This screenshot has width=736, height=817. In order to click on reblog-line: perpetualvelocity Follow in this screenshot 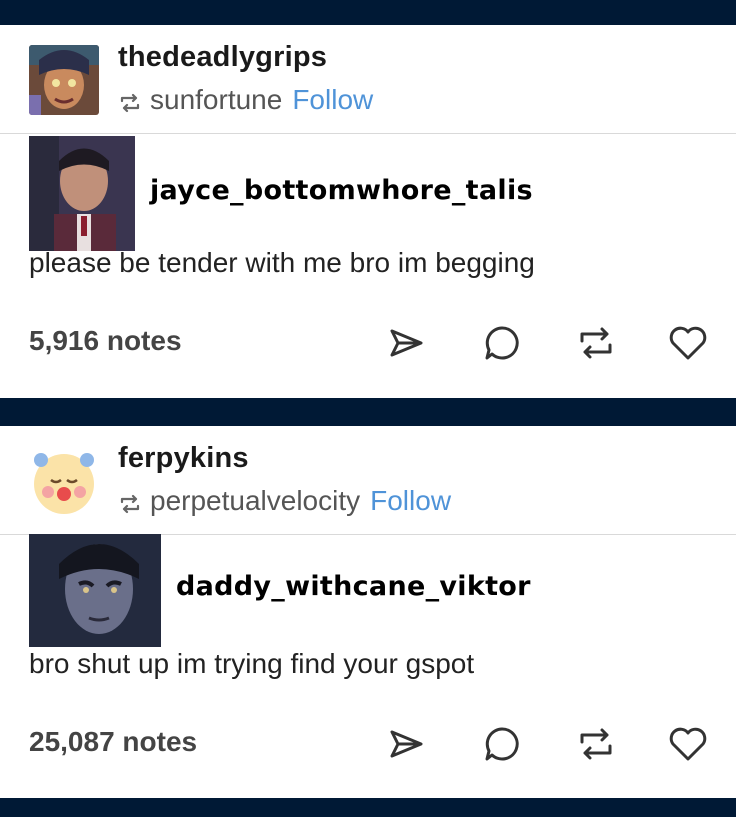, I will do `click(284, 501)`.